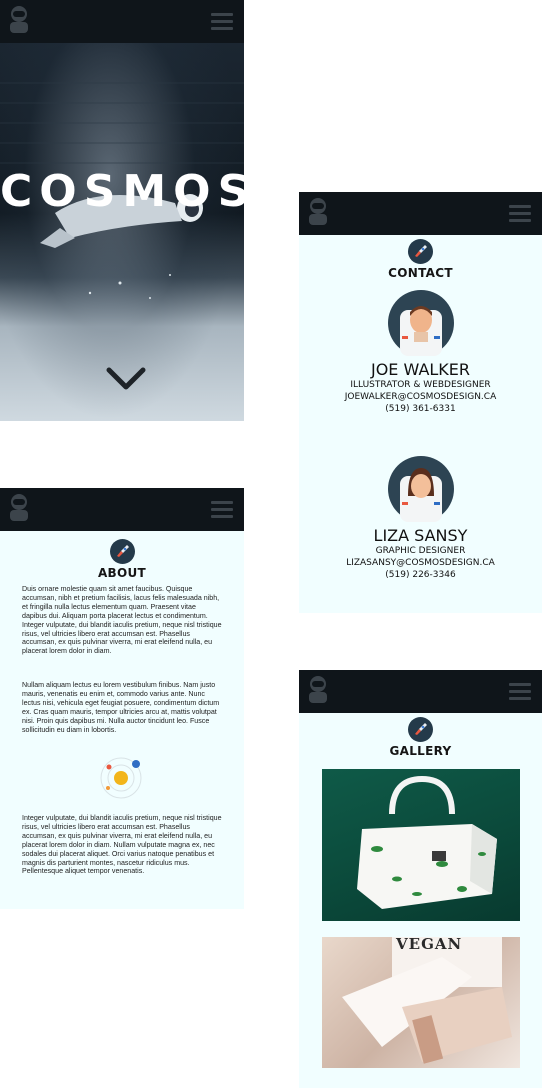 The height and width of the screenshot is (1088, 542). I want to click on solar-system-icon, so click(121, 778).